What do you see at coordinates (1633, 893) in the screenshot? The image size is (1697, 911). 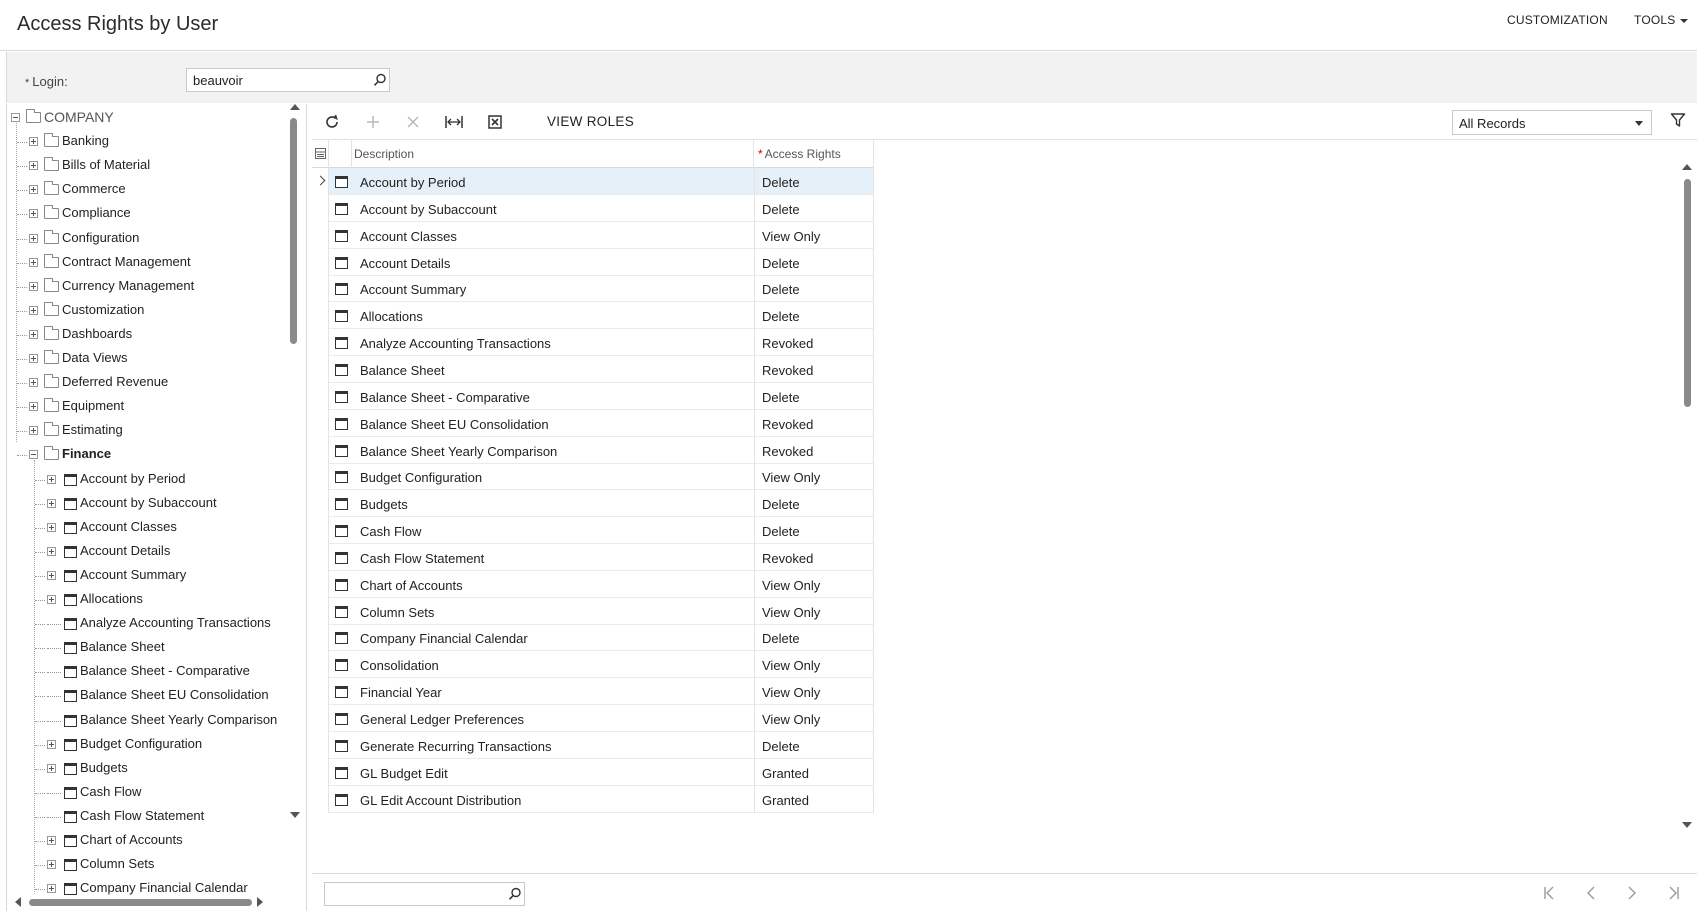 I see `next-page-button` at bounding box center [1633, 893].